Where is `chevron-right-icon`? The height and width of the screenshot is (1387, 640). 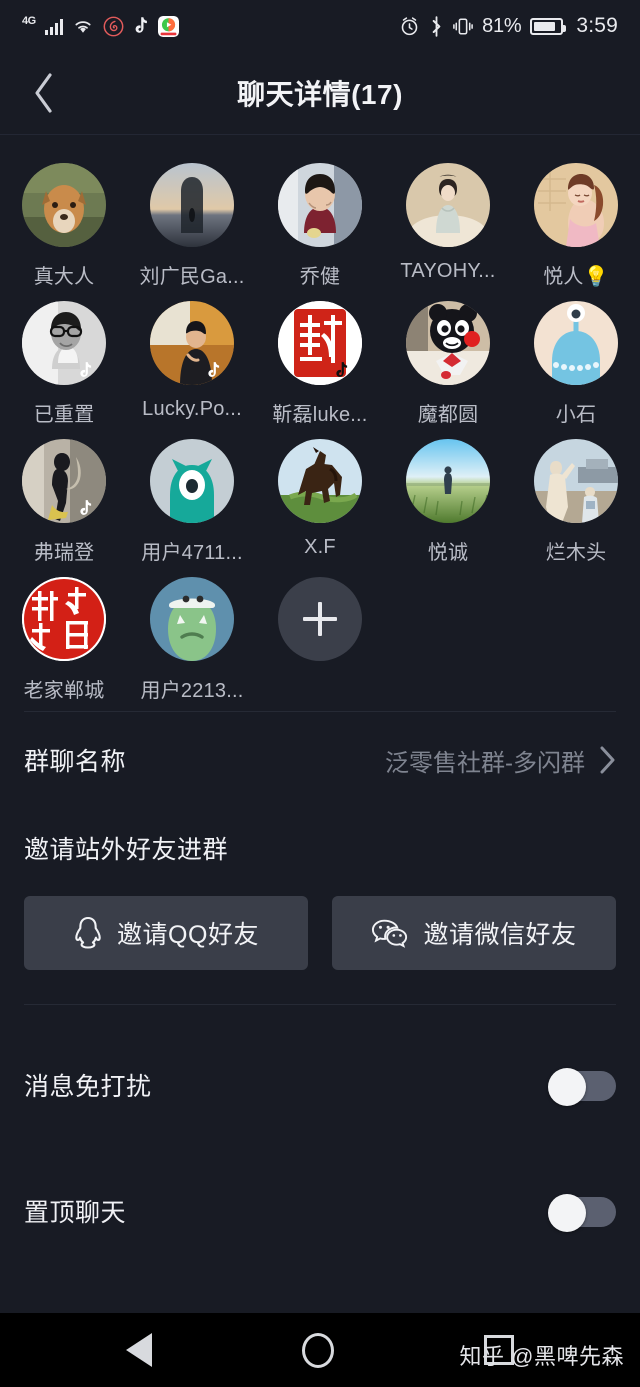
chevron-right-icon is located at coordinates (607, 760).